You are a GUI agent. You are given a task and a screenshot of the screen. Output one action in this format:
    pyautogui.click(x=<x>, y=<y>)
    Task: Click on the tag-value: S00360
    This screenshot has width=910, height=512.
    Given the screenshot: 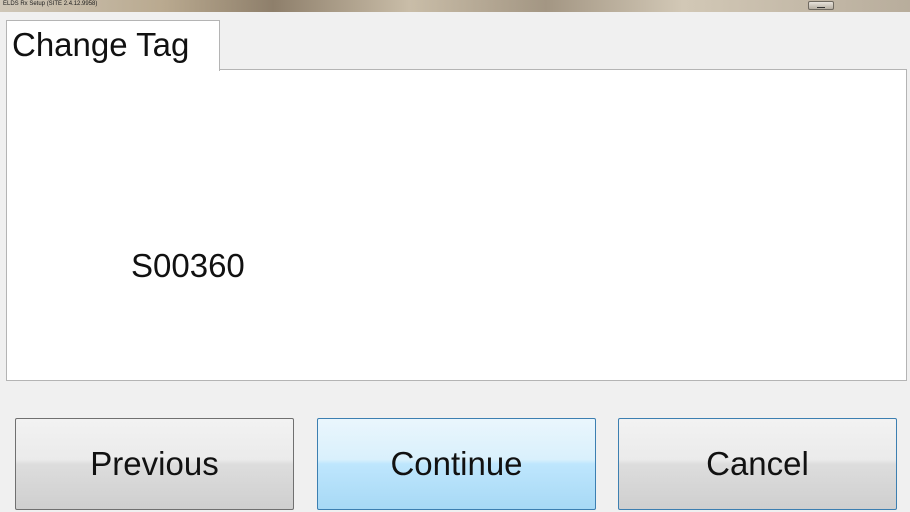 What is the action you would take?
    pyautogui.click(x=188, y=265)
    